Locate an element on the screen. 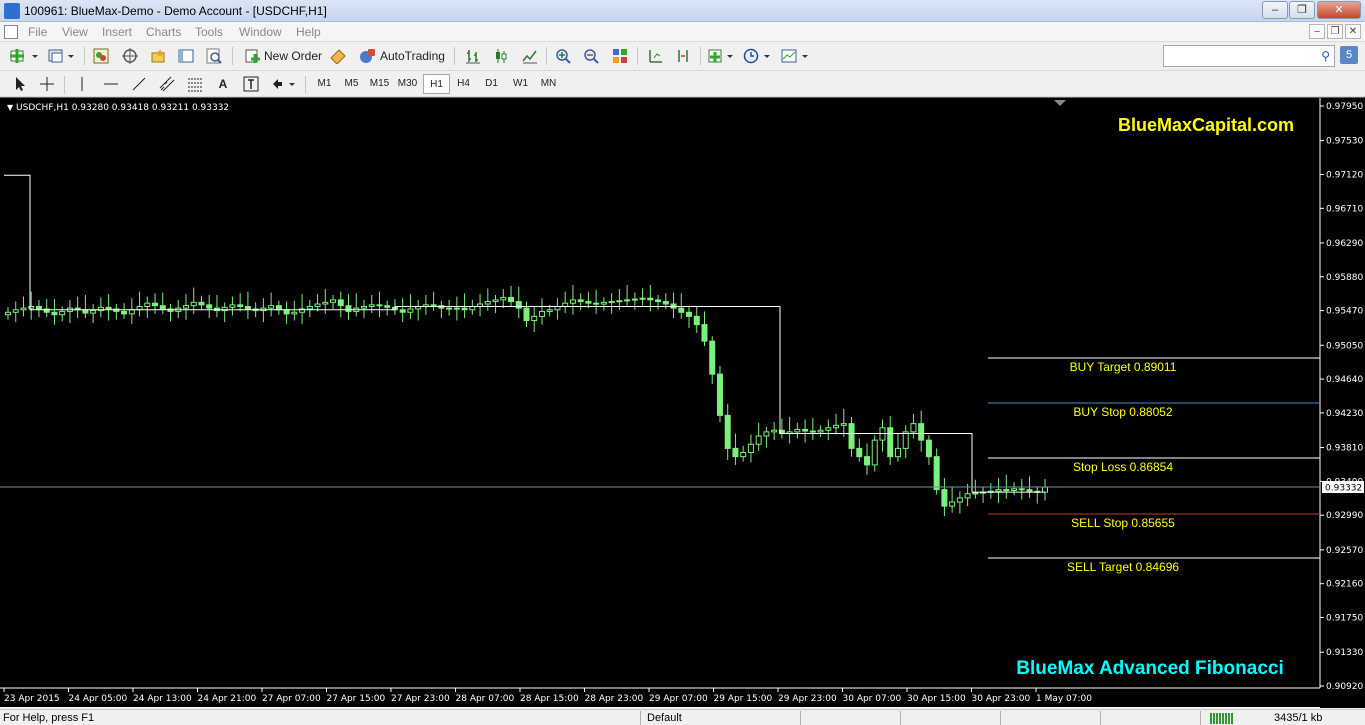 The width and height of the screenshot is (1365, 725). new-order-button: New Order is located at coordinates (283, 56).